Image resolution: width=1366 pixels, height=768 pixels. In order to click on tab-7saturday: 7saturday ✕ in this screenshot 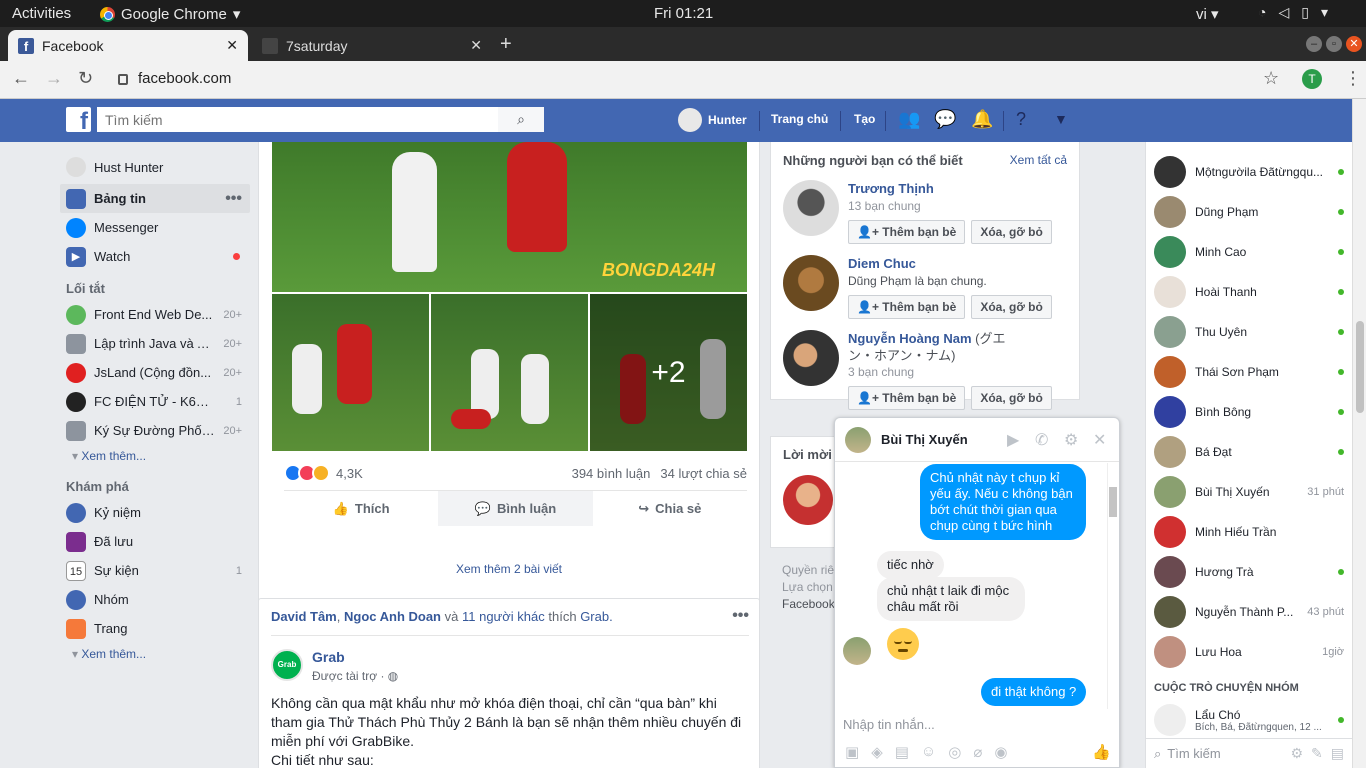, I will do `click(372, 45)`.